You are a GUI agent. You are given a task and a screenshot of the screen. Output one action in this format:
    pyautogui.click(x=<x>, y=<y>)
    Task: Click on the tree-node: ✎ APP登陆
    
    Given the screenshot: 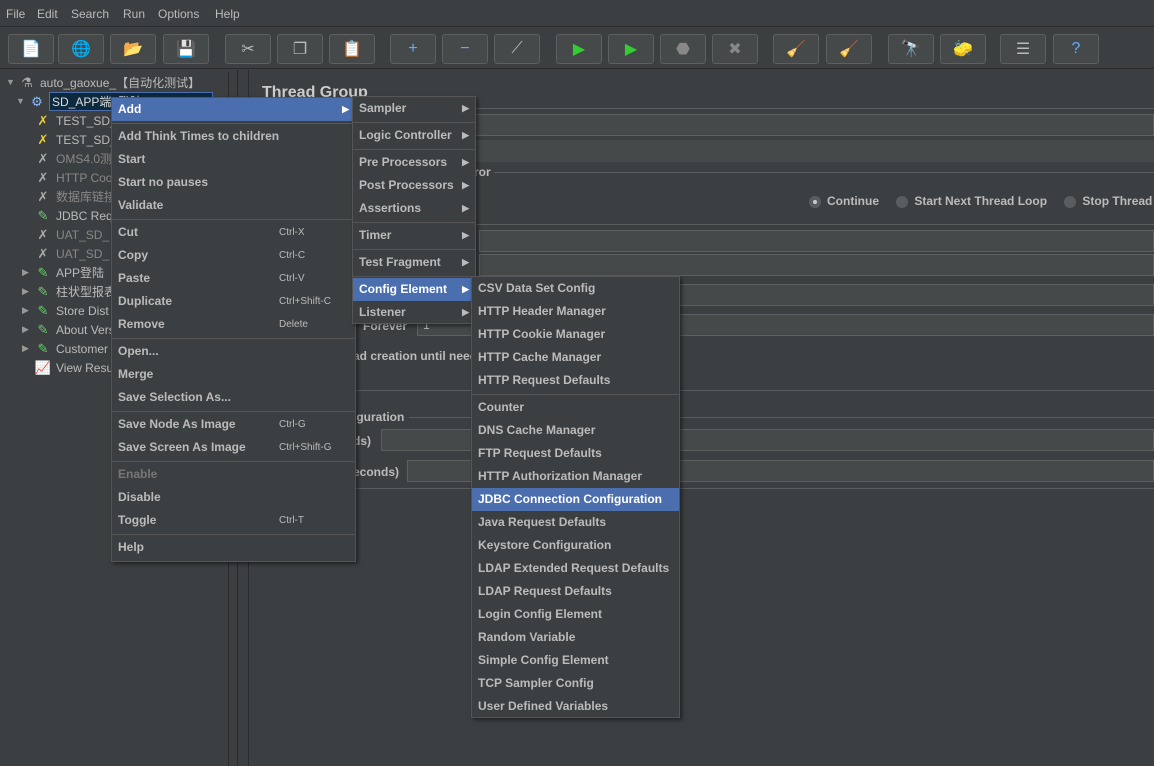 What is the action you would take?
    pyautogui.click(x=69, y=272)
    